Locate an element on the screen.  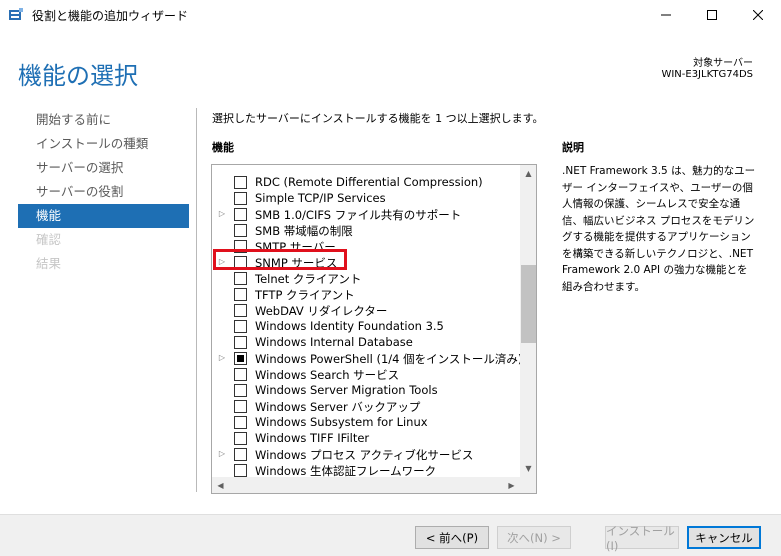
feature-label: SMB 帯域幅の制限 is located at coordinates (304, 231).